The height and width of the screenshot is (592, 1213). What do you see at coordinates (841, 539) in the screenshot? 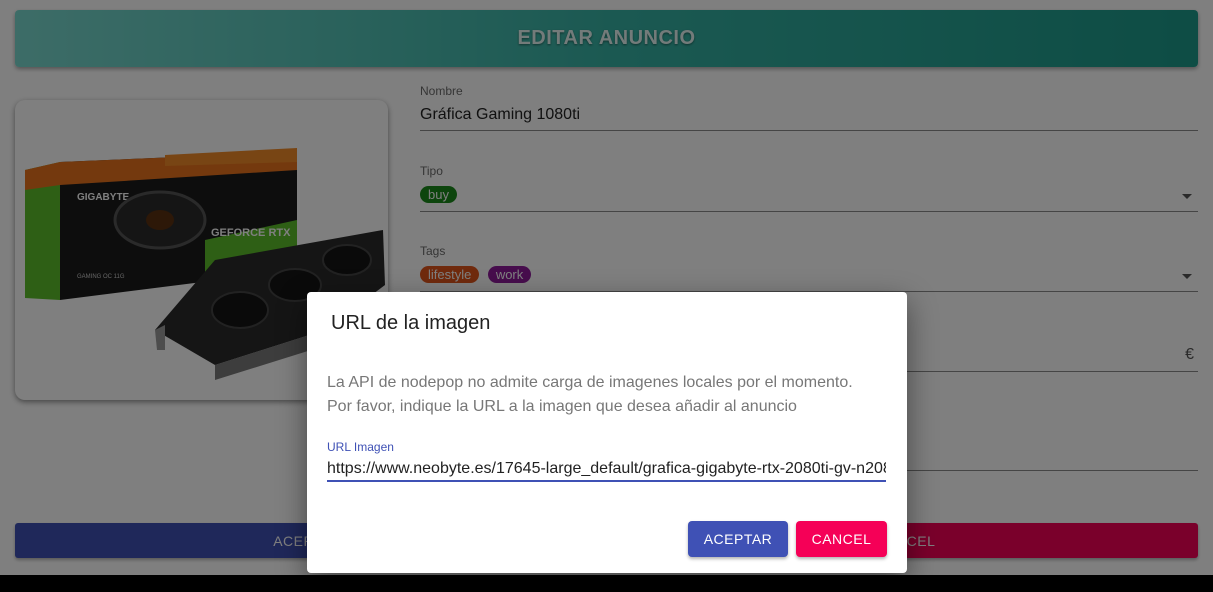
I see `dialog-cancel-button: CANCEL` at bounding box center [841, 539].